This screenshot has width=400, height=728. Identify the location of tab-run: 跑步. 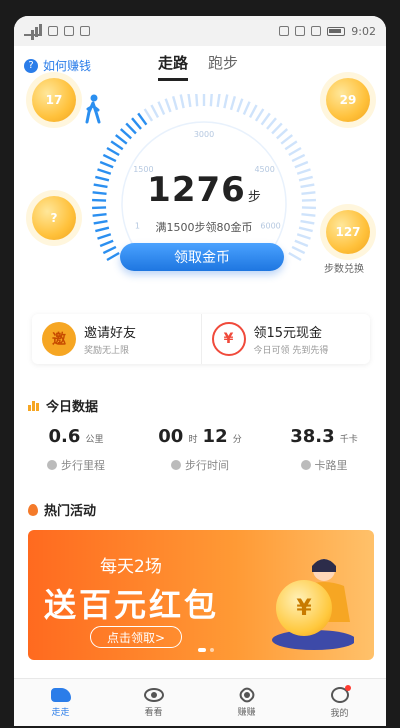
(223, 66).